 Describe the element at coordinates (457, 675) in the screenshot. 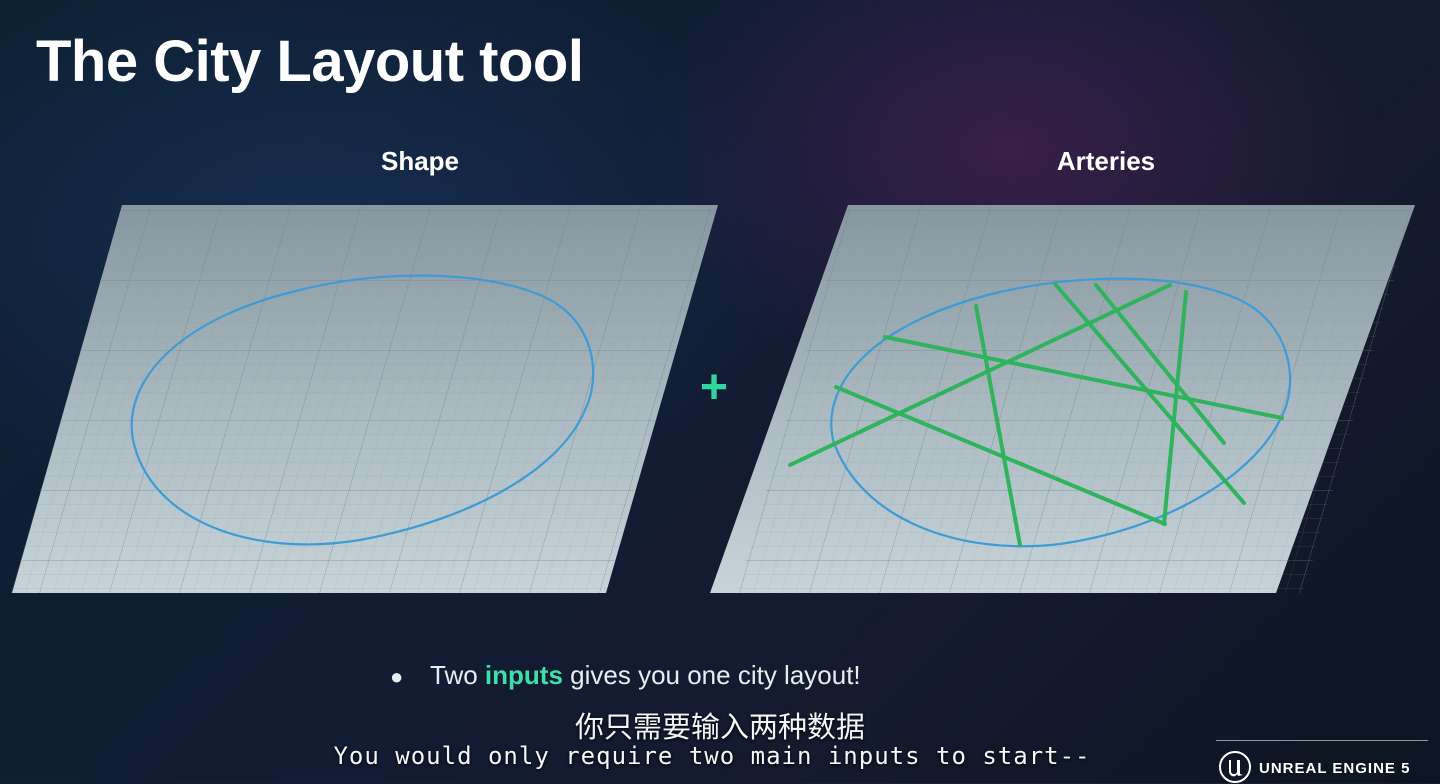

I see `bullet-text-before: Two` at that location.